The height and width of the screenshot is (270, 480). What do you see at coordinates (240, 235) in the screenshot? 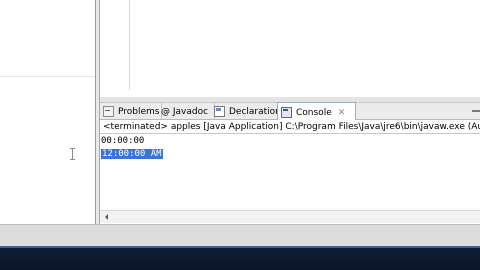
I see `status-bar` at bounding box center [240, 235].